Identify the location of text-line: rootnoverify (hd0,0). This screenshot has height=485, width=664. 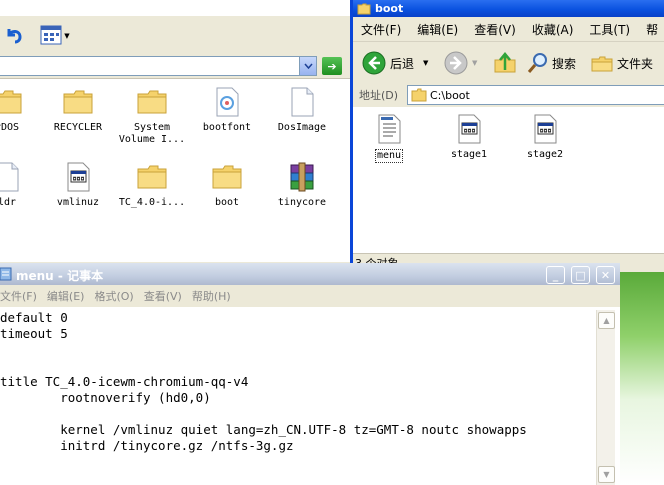
(105, 397).